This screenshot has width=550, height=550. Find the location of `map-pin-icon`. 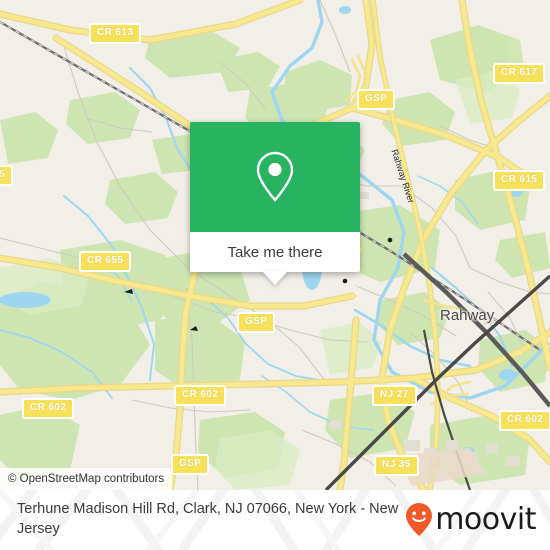

map-pin-icon is located at coordinates (275, 176).